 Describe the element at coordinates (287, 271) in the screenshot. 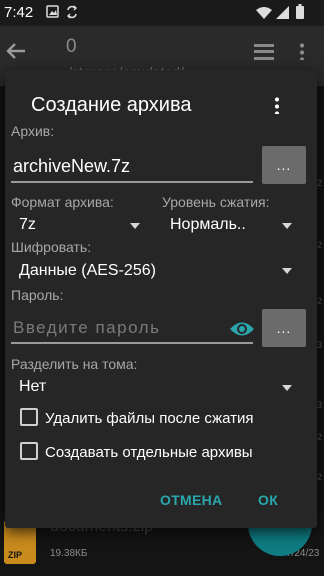

I see `encryption-dropdown-icon` at that location.